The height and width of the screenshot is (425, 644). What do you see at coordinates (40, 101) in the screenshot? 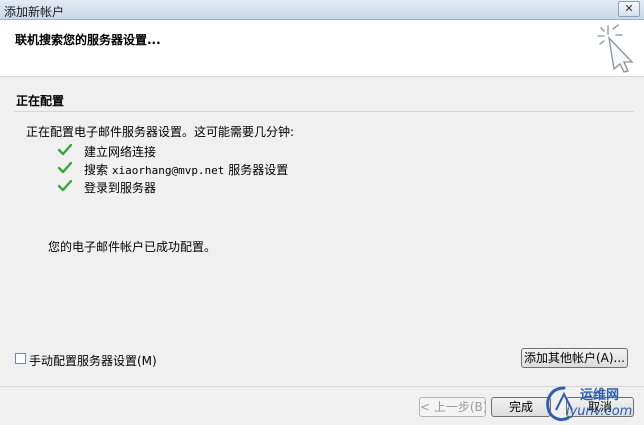
I see `section-title: 正在配置` at bounding box center [40, 101].